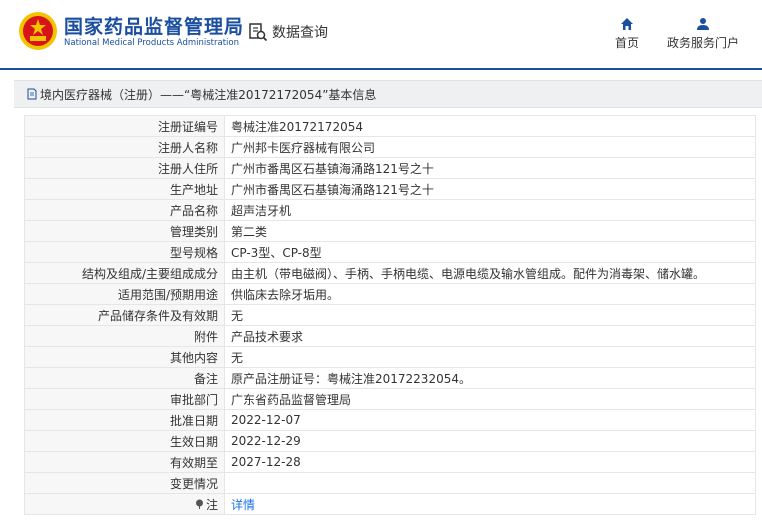 The image size is (762, 521). Describe the element at coordinates (199, 504) in the screenshot. I see `pin-icon` at that location.